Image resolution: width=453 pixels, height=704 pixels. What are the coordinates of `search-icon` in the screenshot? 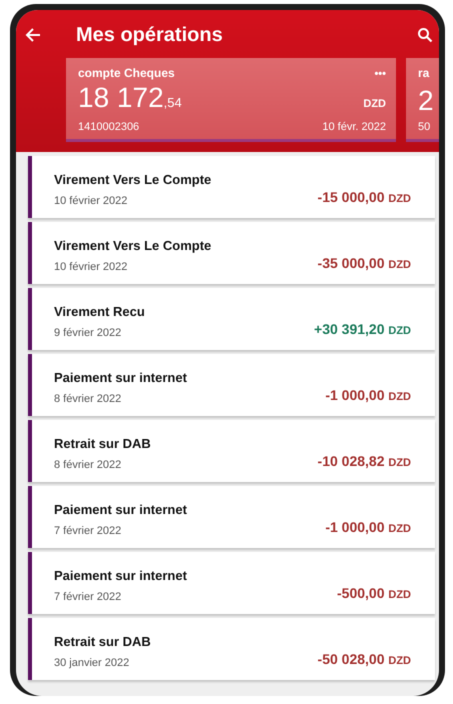 It's located at (425, 35).